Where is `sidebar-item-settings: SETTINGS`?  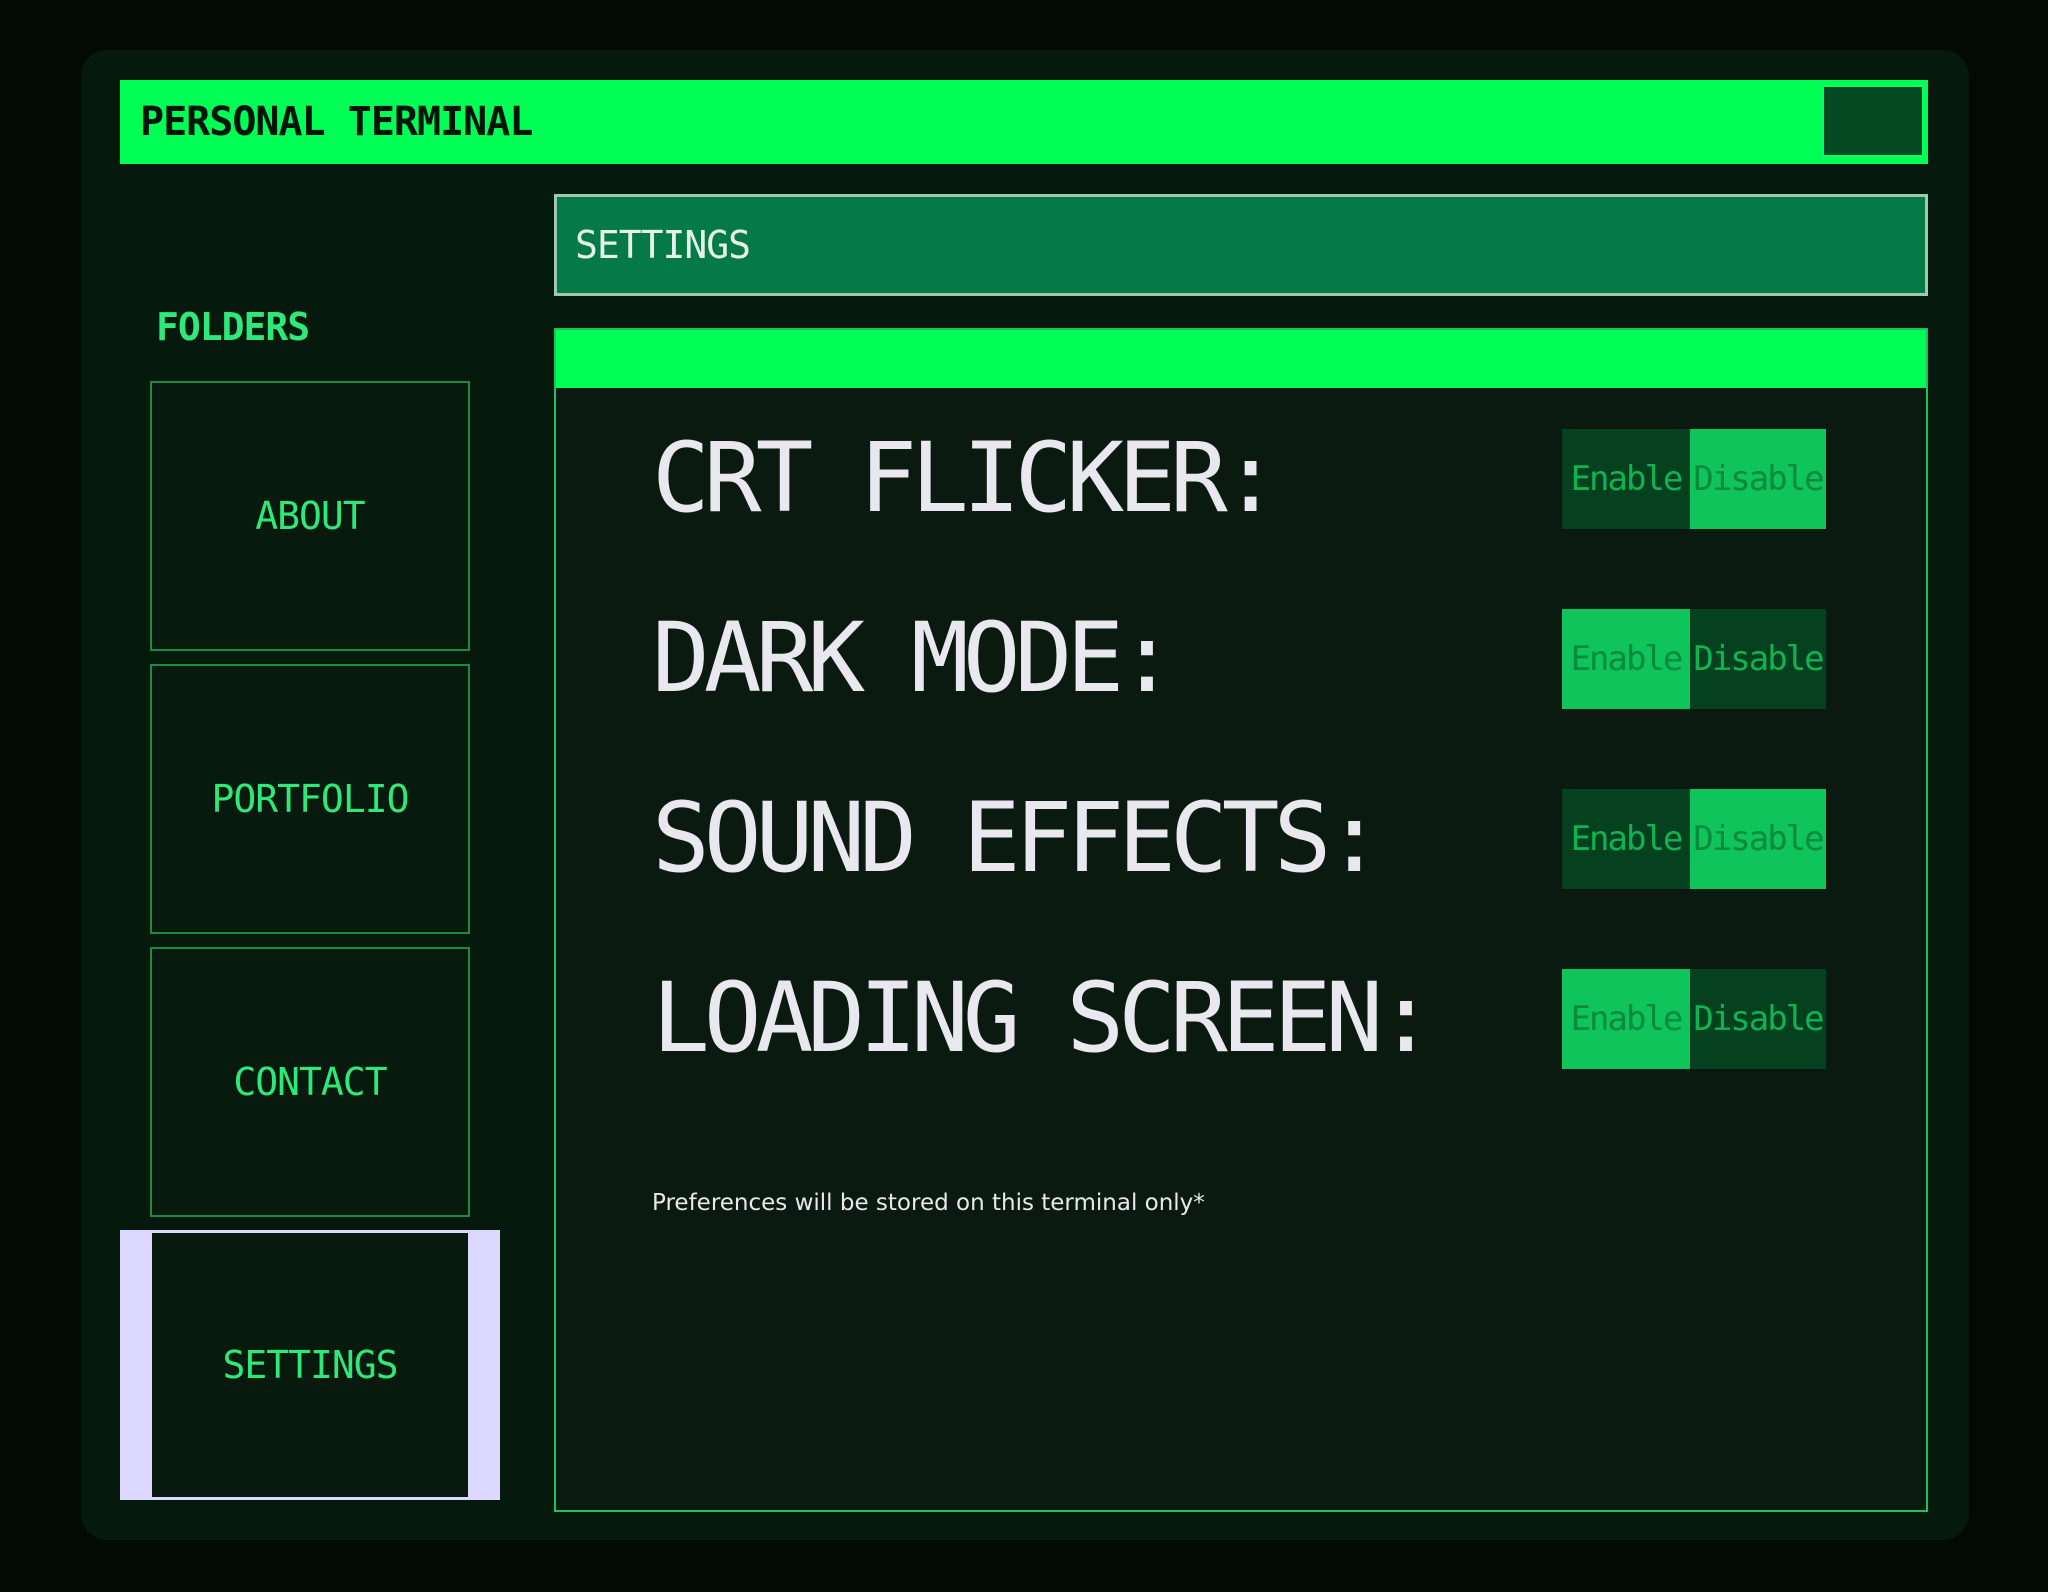
sidebar-item-settings: SETTINGS is located at coordinates (310, 1365).